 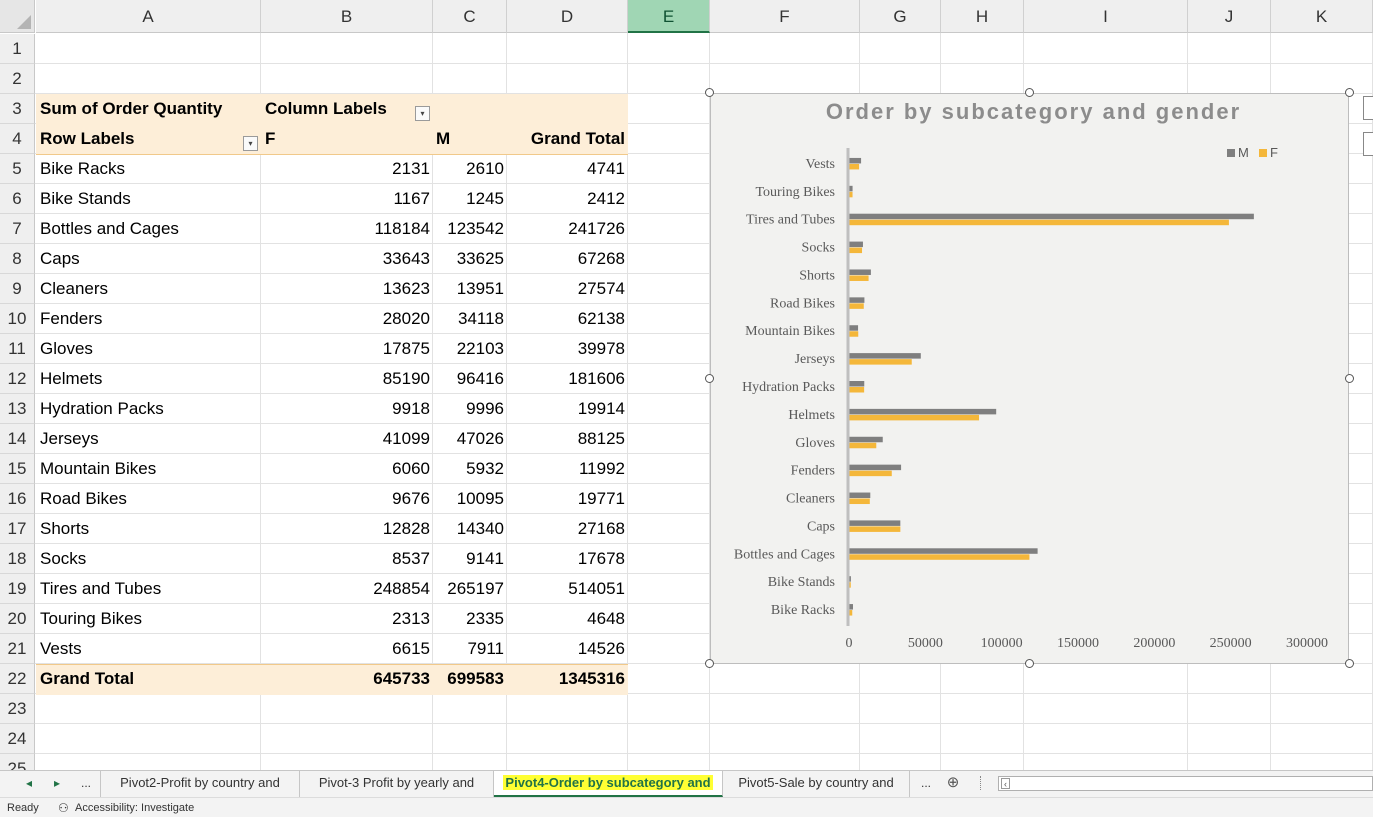 I want to click on pivot-cell-m: 22103, so click(x=470, y=349).